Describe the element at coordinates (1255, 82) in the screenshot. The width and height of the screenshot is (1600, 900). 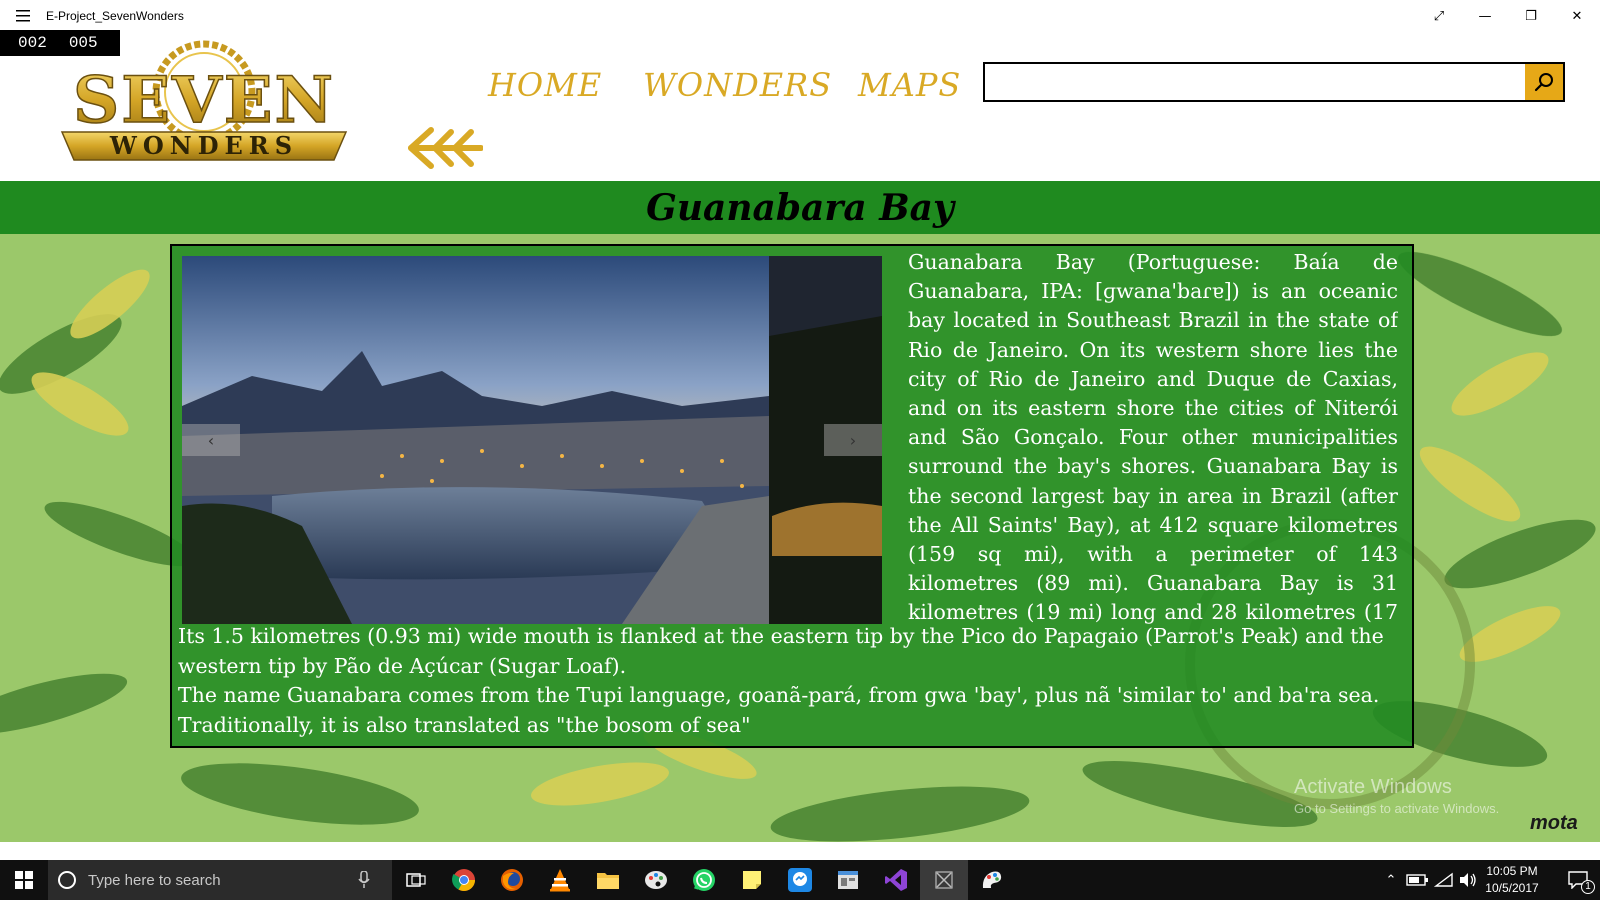
I see `search-input` at that location.